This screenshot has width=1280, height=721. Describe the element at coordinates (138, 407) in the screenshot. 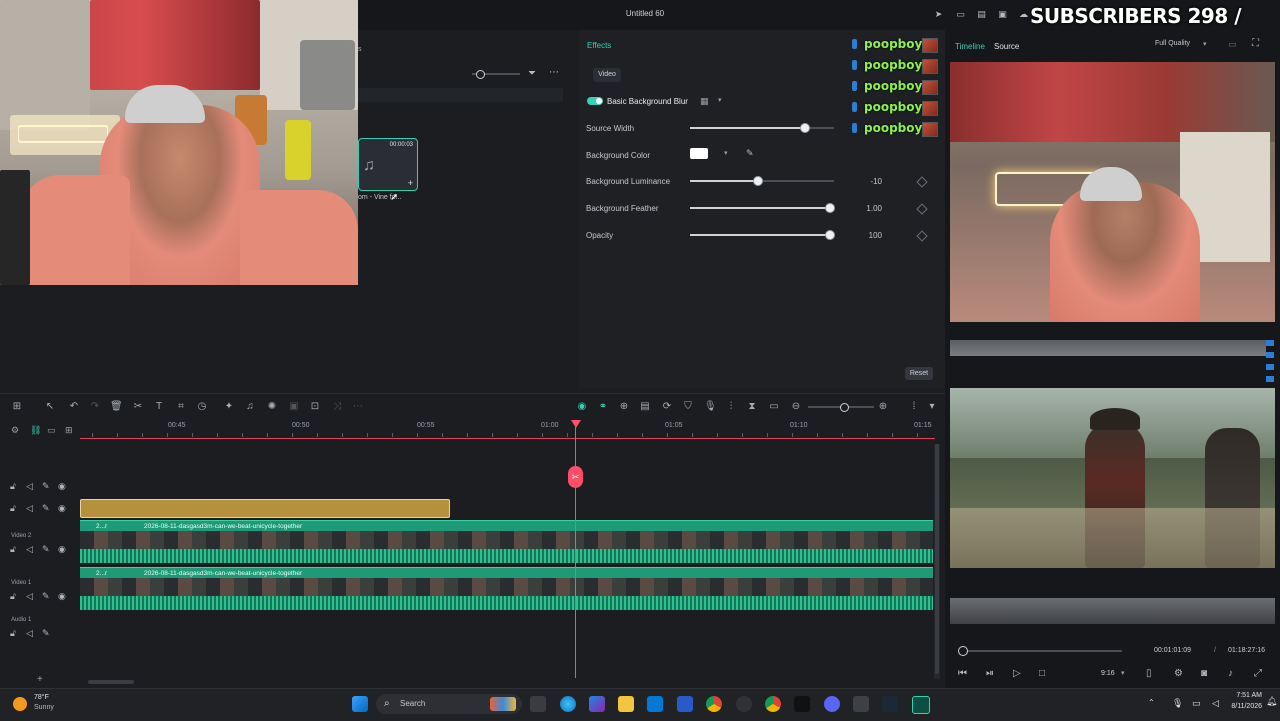

I see `cut-icon: ✂` at that location.